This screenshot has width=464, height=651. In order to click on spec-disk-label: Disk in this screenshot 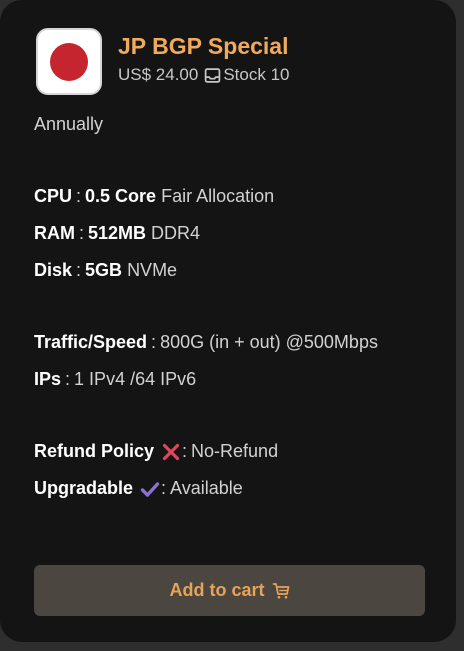, I will do `click(53, 270)`.